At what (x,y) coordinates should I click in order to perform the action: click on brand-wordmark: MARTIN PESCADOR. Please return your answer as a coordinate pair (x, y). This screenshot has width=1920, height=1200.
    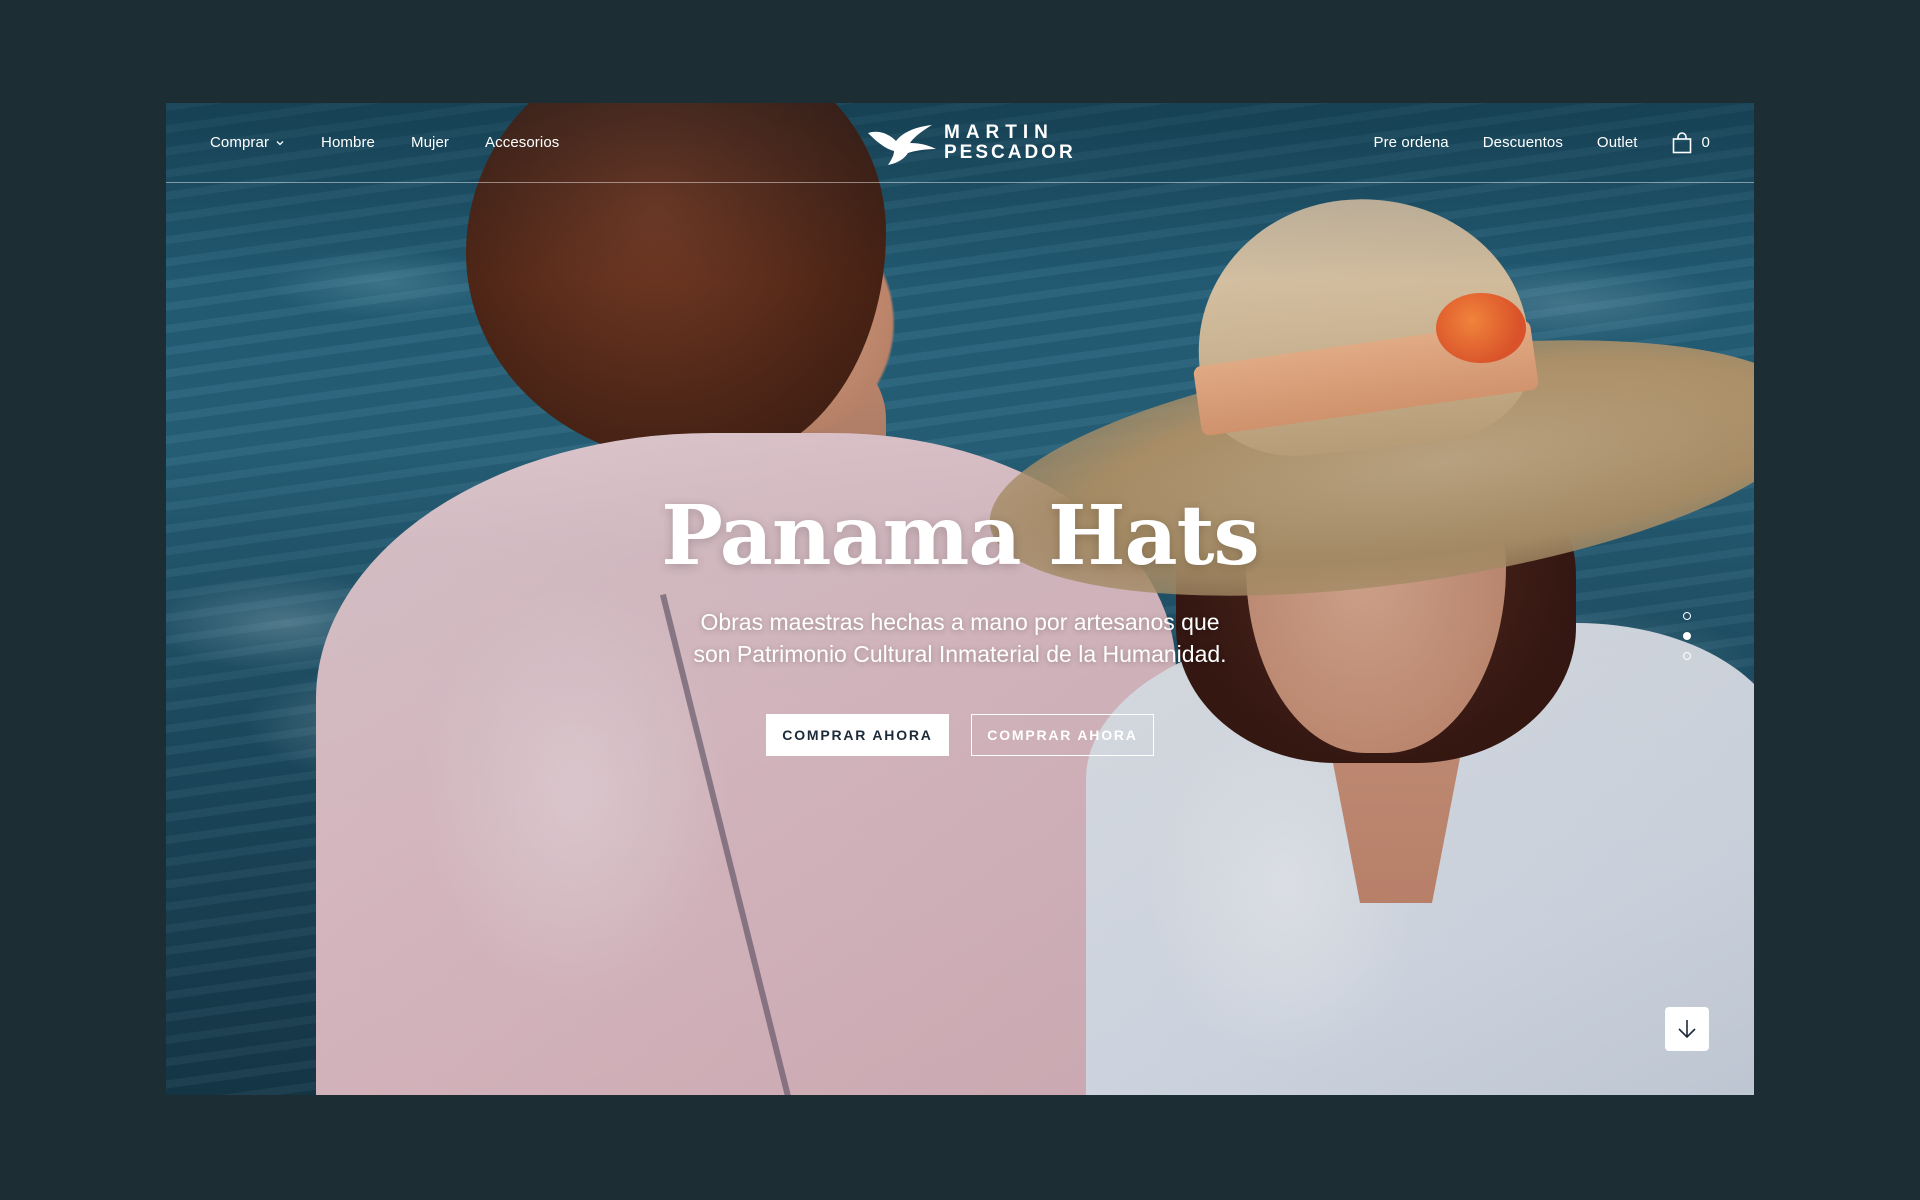
    Looking at the image, I should click on (1010, 143).